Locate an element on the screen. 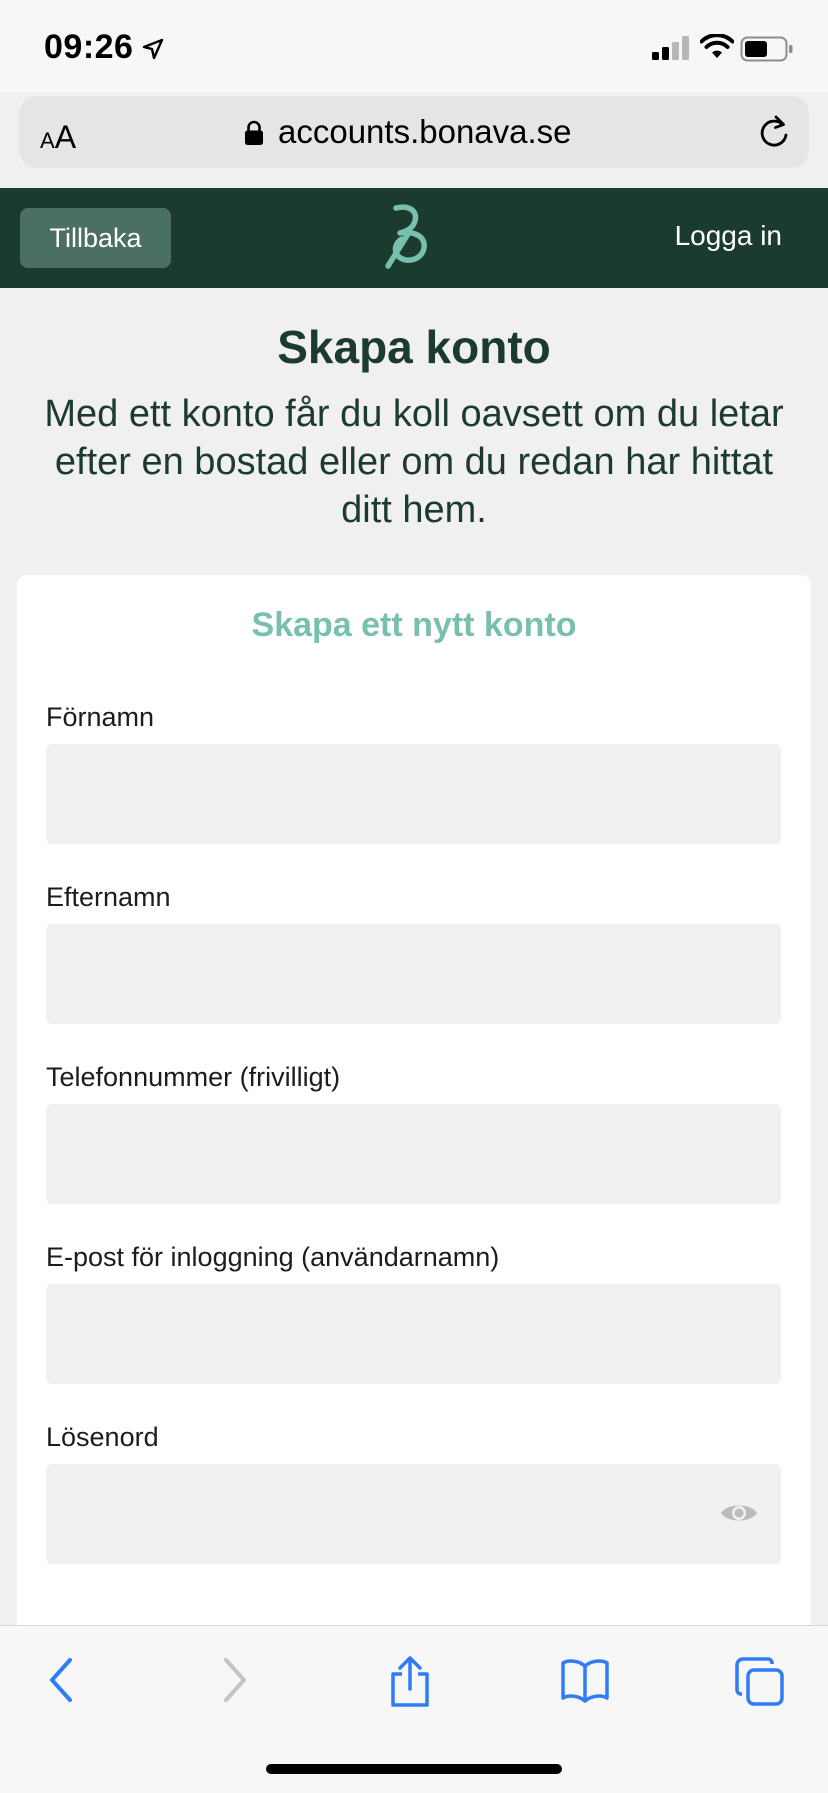 The width and height of the screenshot is (828, 1793). password-input is located at coordinates (413, 1514).